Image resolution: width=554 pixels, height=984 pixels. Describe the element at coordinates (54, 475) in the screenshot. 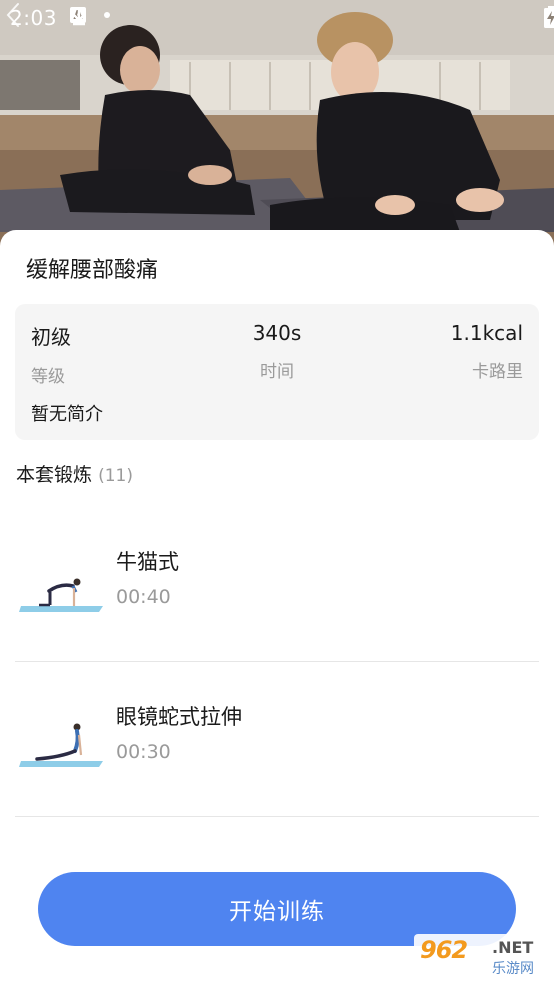

I see `exercises-section-label: 本套锻炼` at that location.